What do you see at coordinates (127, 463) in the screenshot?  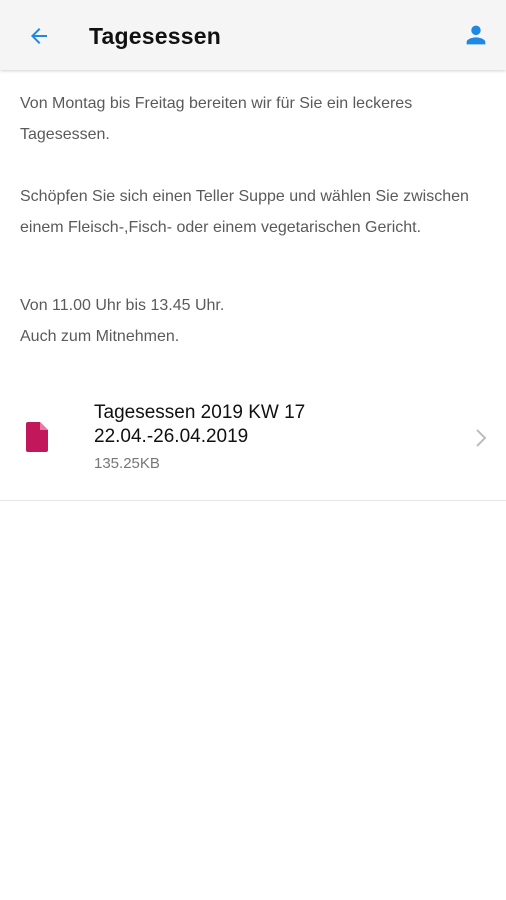 I see `attachment-size: 135.25KB` at bounding box center [127, 463].